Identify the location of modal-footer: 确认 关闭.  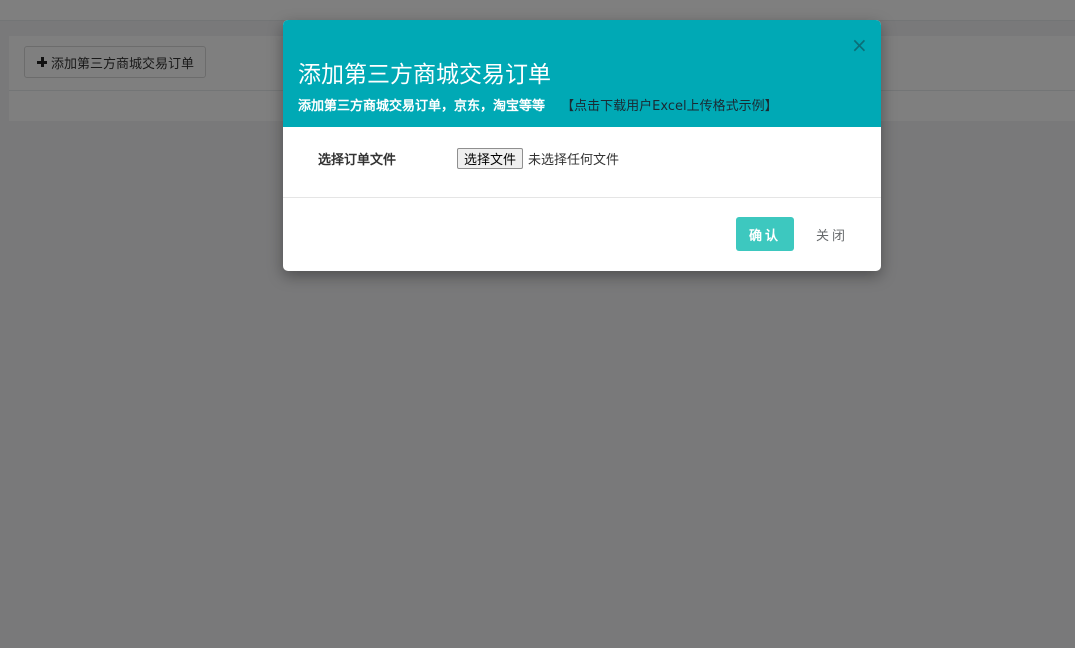
(582, 234).